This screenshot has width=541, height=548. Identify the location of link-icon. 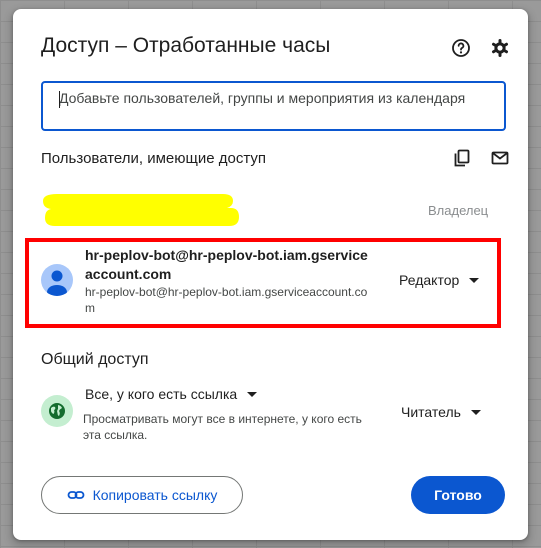
(75, 495).